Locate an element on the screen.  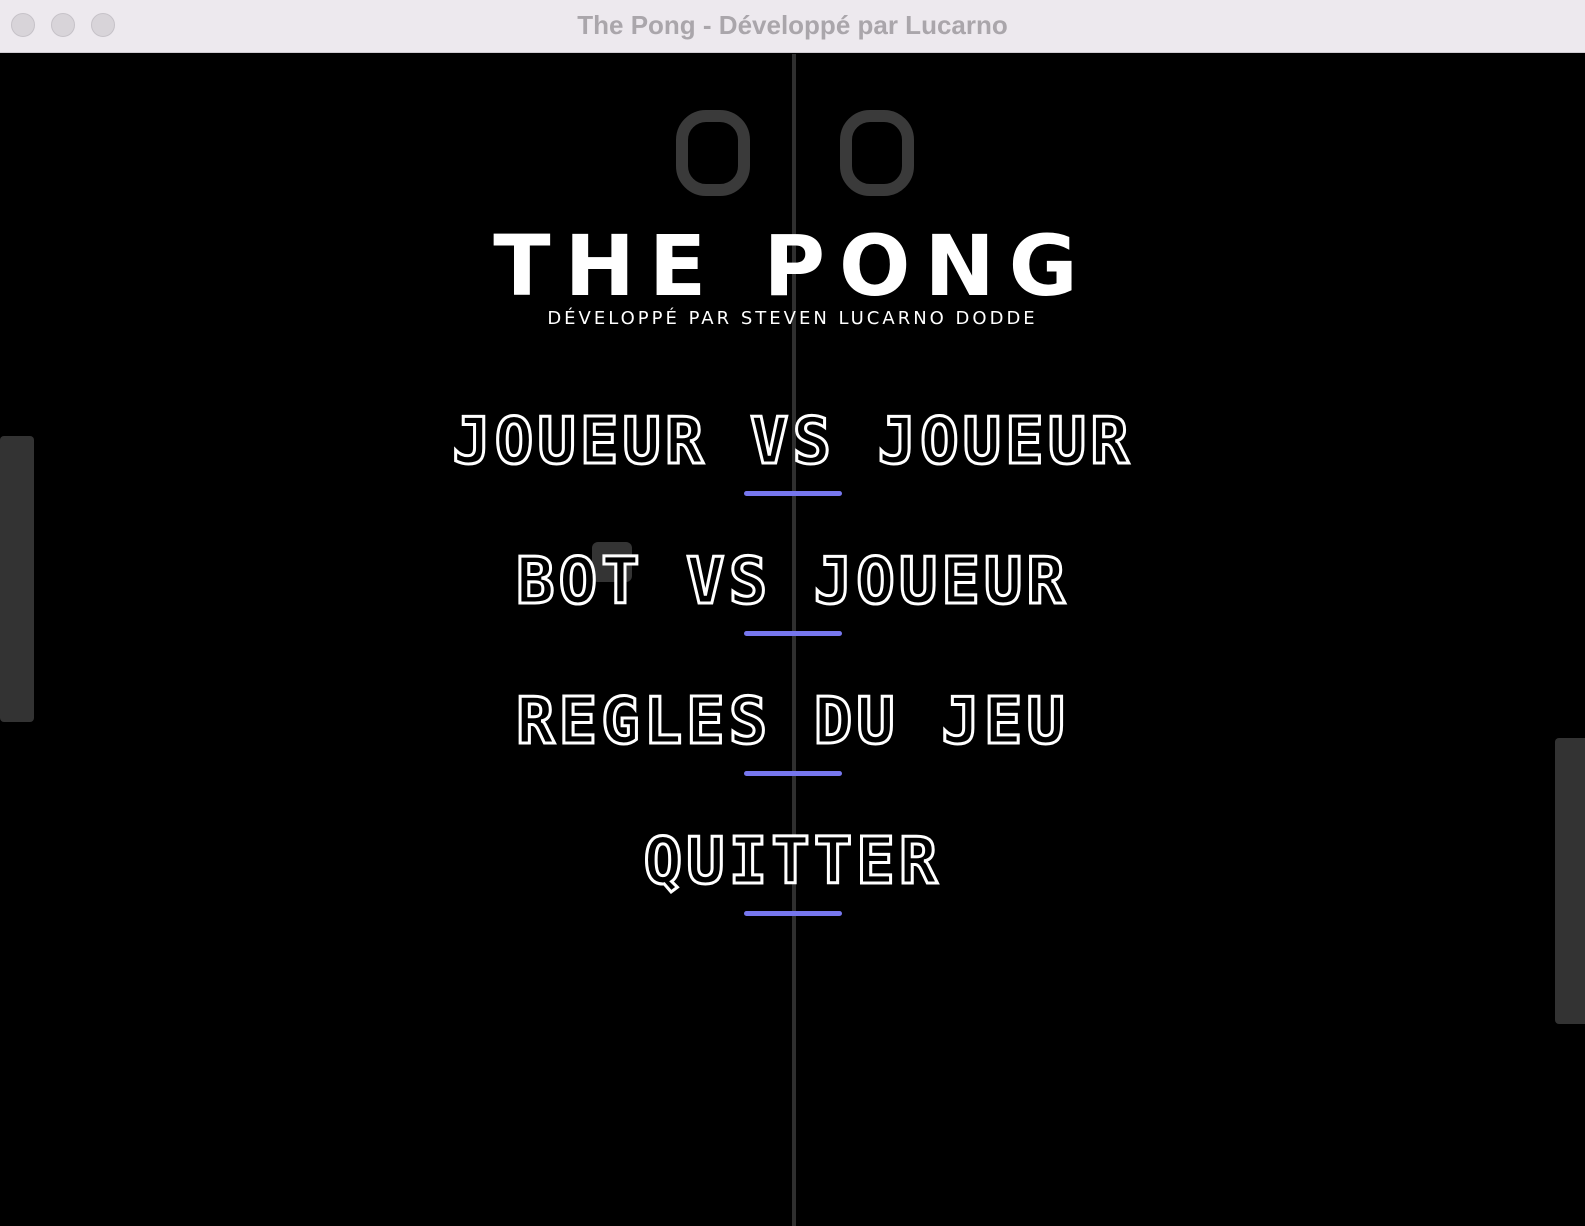
menu-item-quitter: QUITTER is located at coordinates (792, 871).